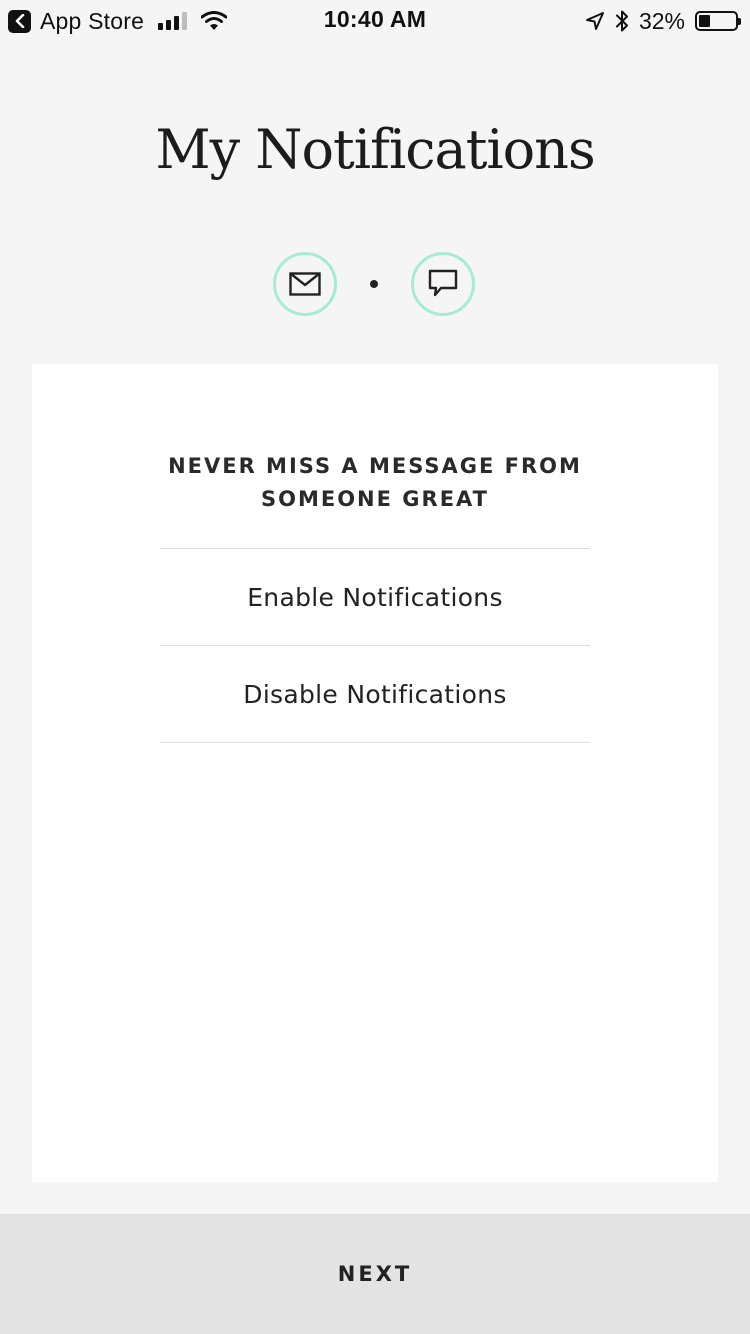 The width and height of the screenshot is (750, 1334). I want to click on battery-percent: 32%, so click(661, 20).